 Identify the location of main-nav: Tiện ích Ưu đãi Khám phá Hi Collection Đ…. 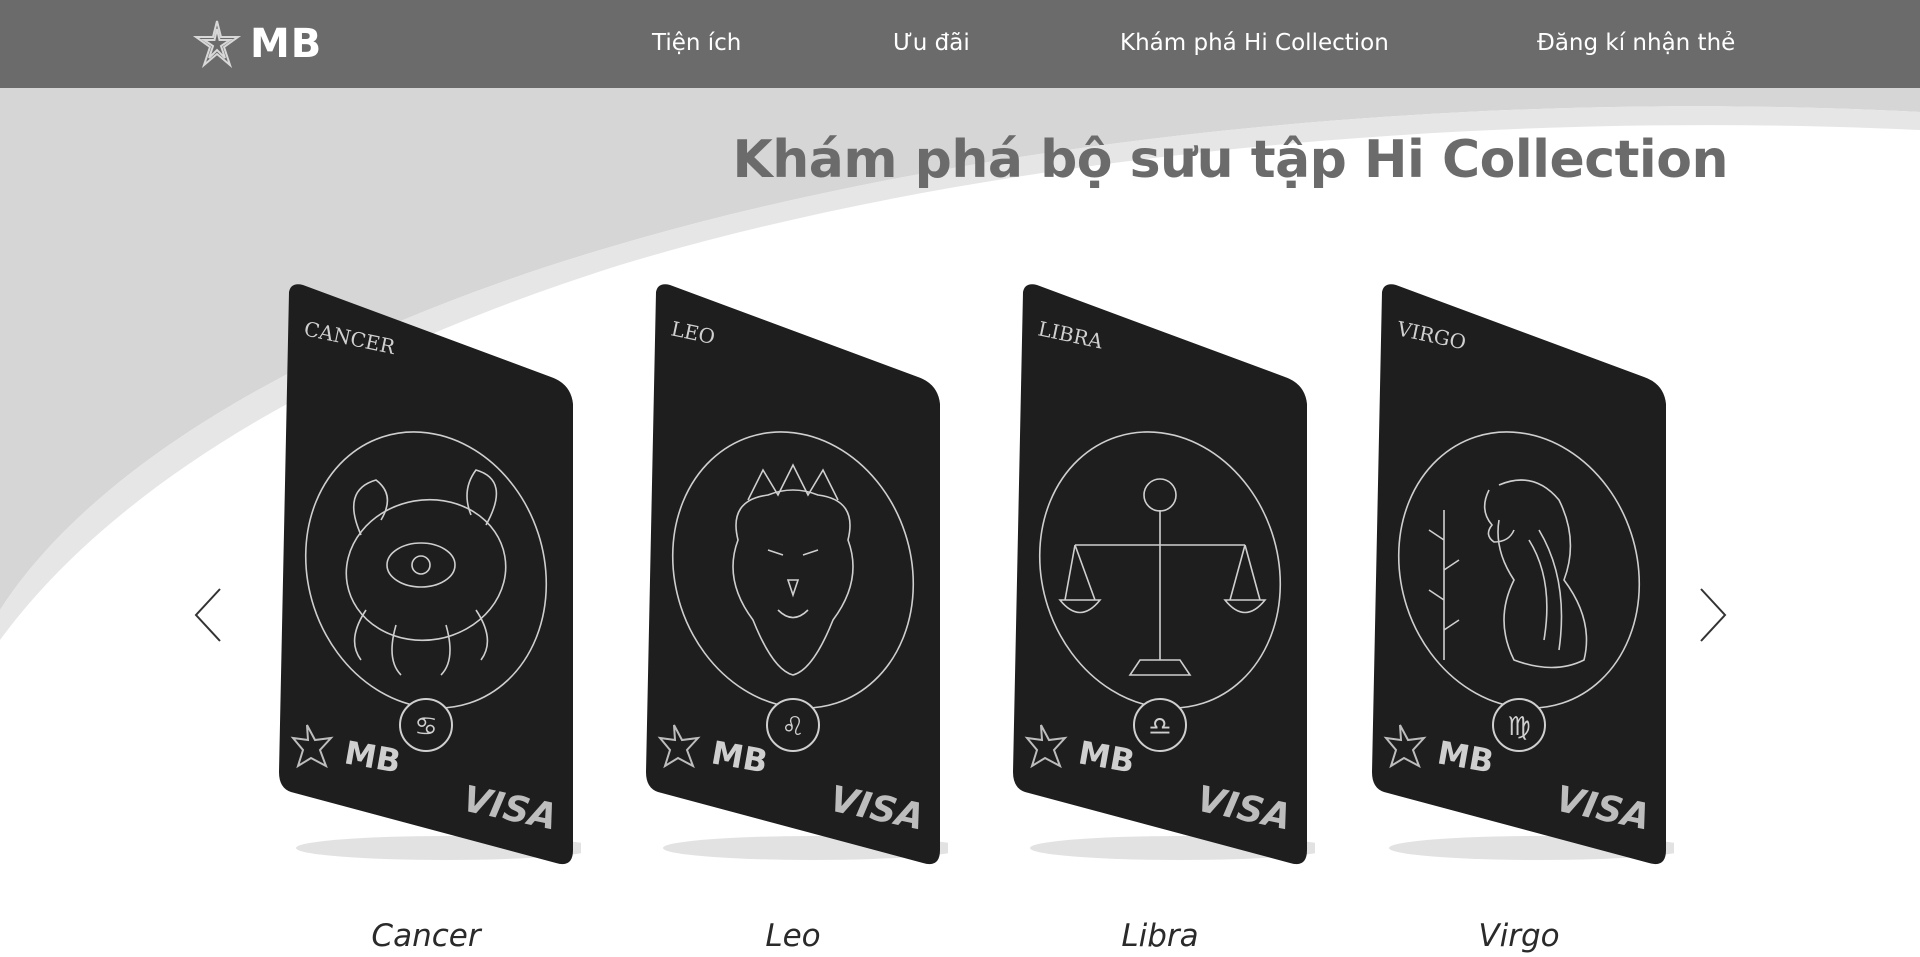
(960, 44).